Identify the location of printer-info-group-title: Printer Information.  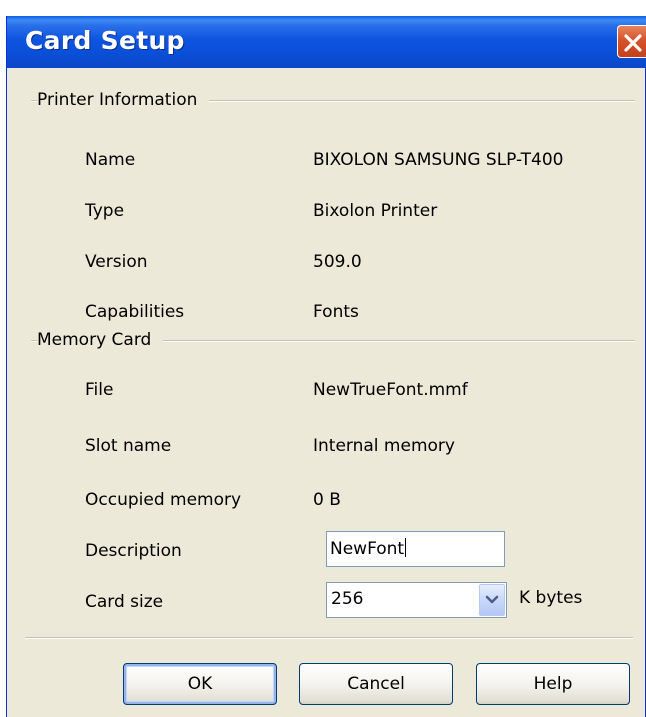
(123, 100).